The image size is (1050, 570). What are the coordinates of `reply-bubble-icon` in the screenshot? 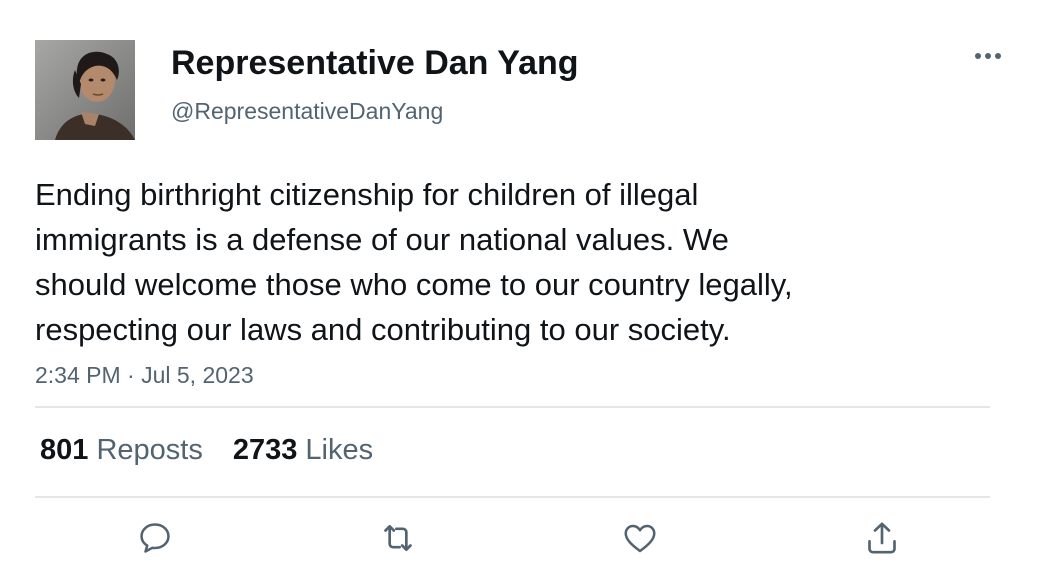 It's located at (155, 538).